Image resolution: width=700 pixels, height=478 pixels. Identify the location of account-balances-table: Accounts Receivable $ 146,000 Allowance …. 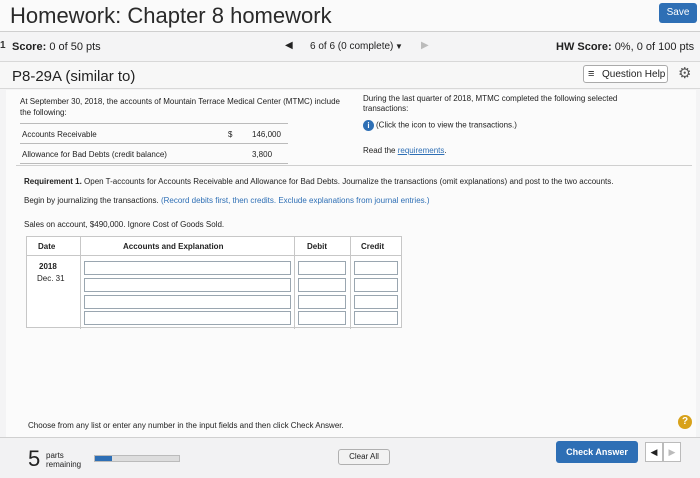
(154, 143).